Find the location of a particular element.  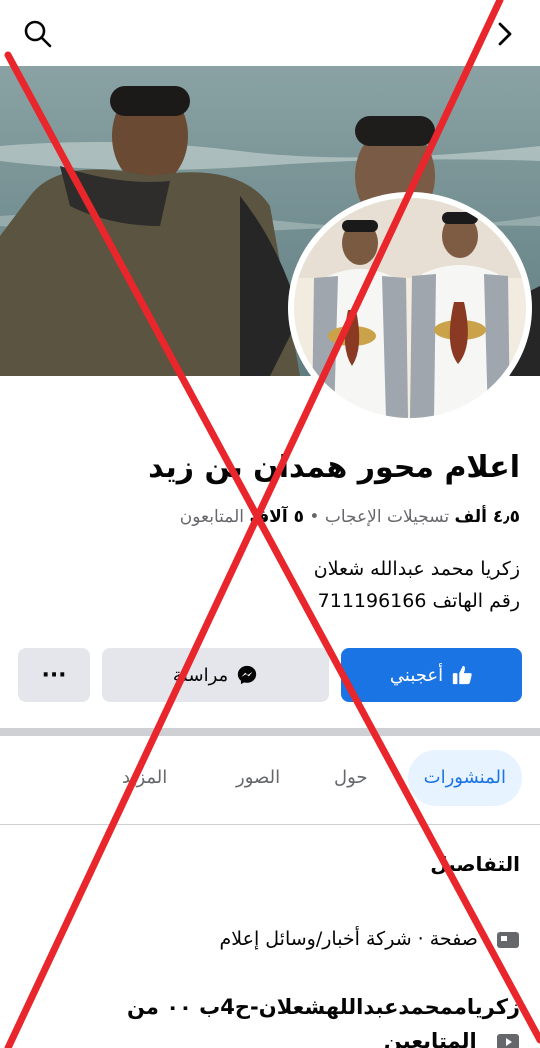

search-icon is located at coordinates (38, 34).